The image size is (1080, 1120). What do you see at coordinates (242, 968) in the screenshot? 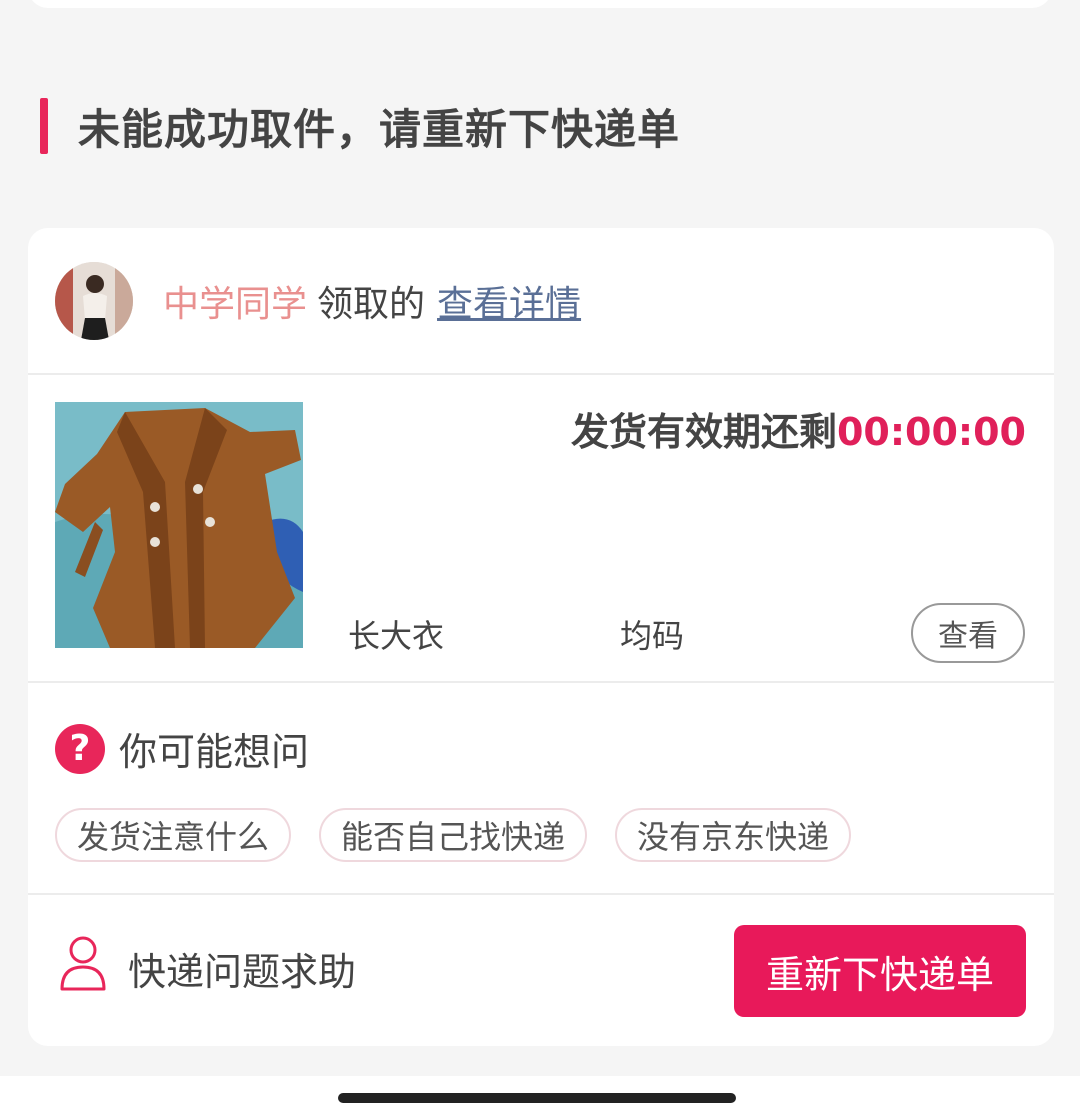
I see `help-label: 快递问题求助` at bounding box center [242, 968].